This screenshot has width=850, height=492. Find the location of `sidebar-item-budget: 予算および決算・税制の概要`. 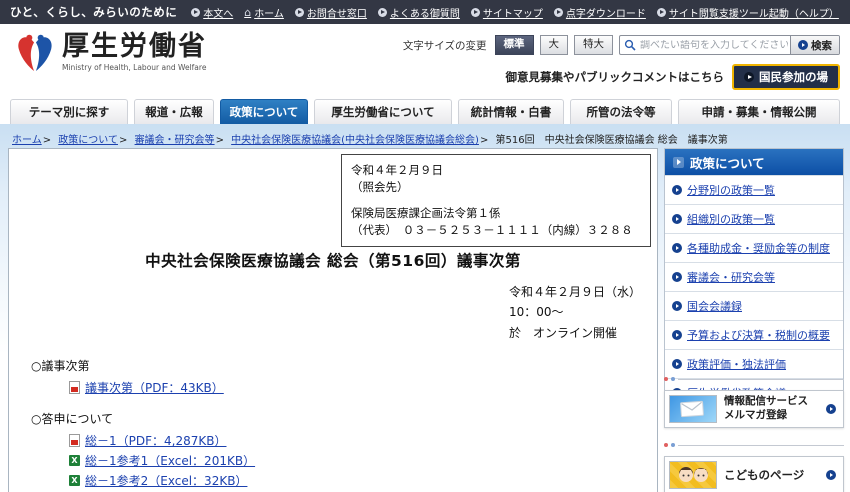

sidebar-item-budget: 予算および決算・税制の概要 is located at coordinates (754, 334).